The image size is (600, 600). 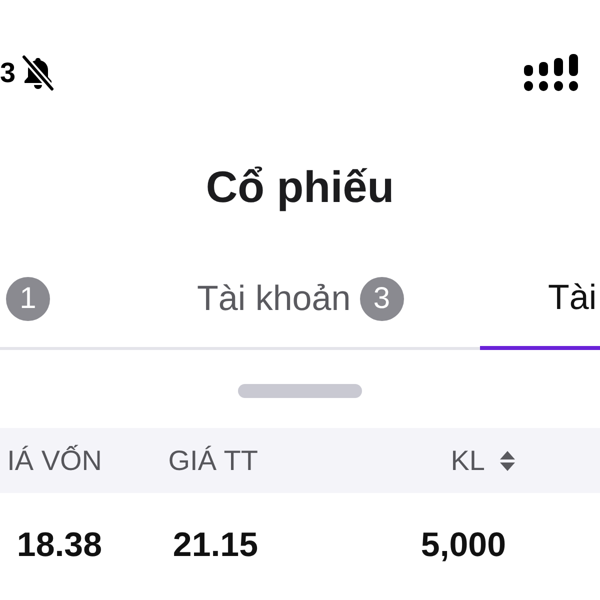 I want to click on table-cell: 21.15, so click(x=215, y=545).